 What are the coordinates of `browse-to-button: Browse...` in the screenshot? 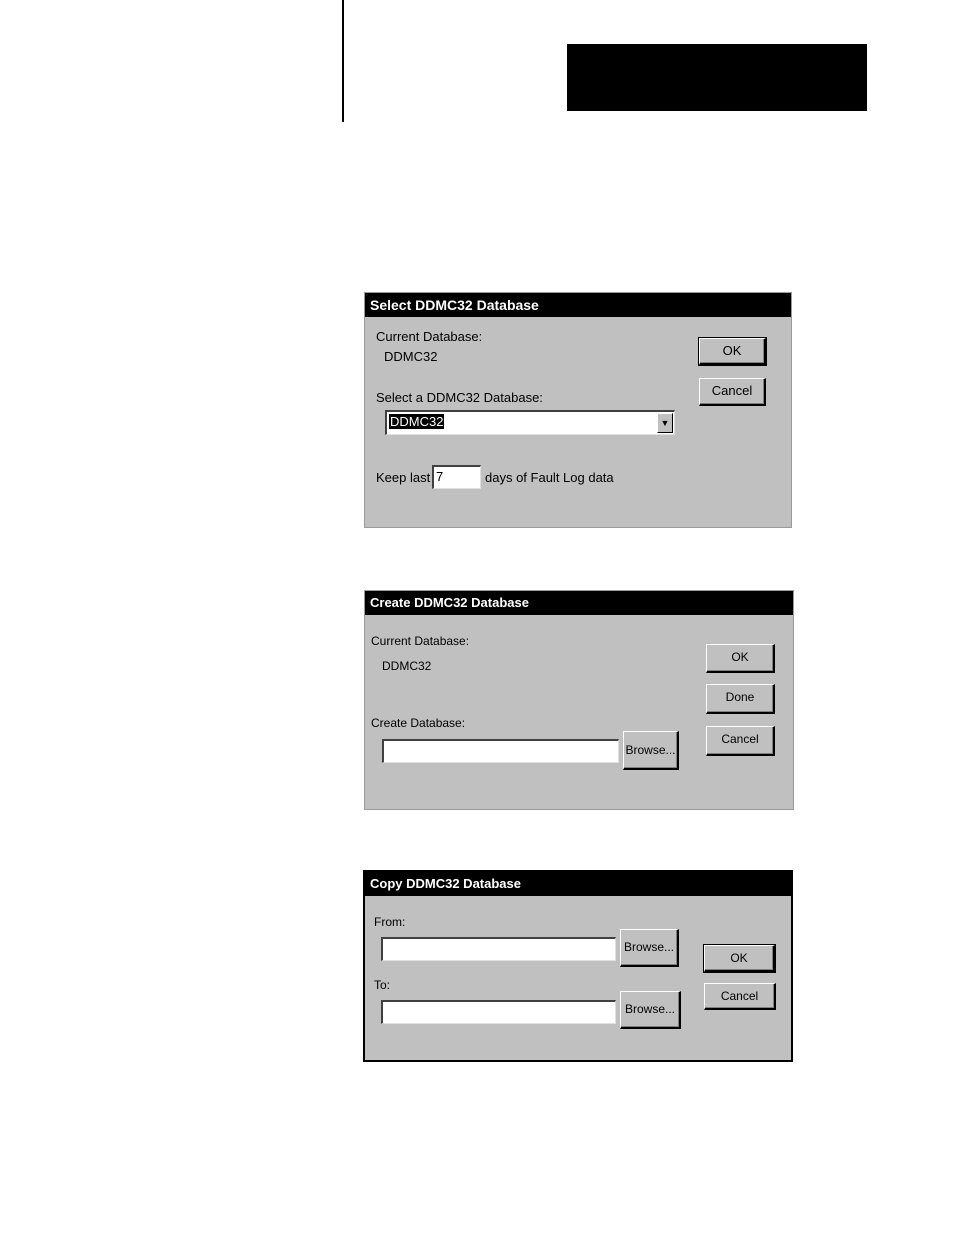 It's located at (650, 1010).